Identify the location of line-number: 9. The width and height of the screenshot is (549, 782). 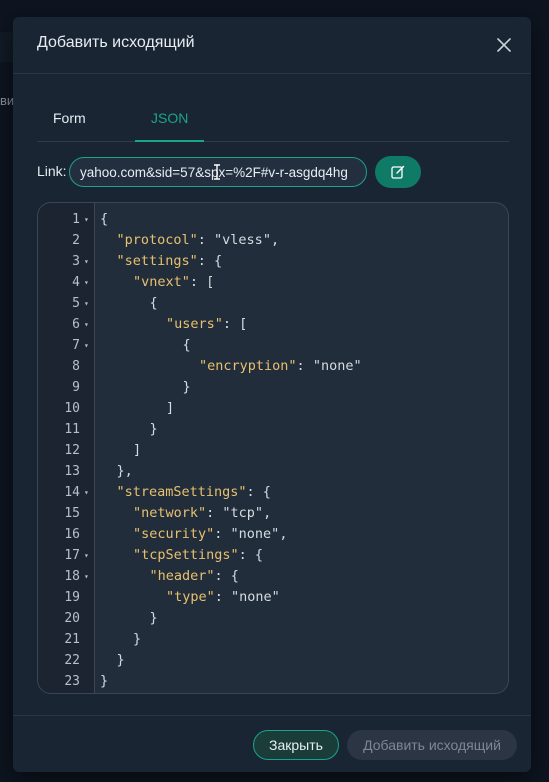
(76, 387).